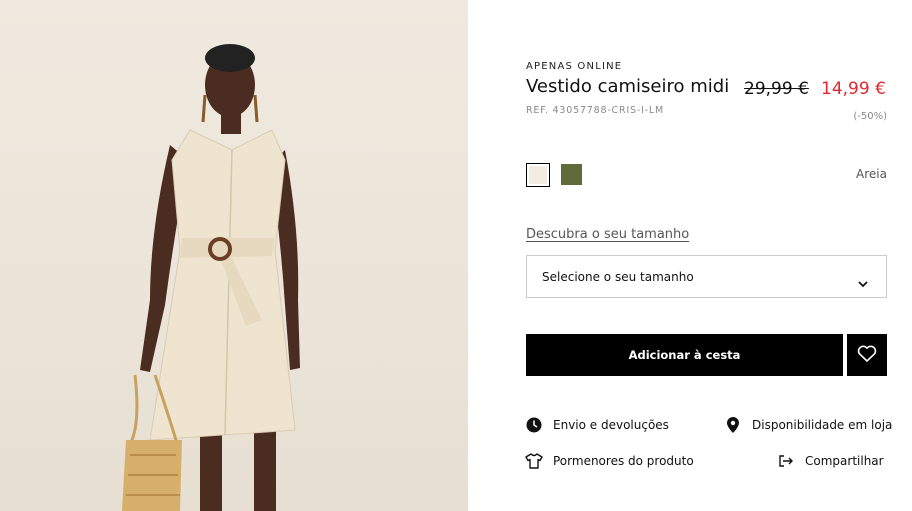 The image size is (912, 511). I want to click on size-select-placeholder: Selecione o seu tamanho, so click(618, 277).